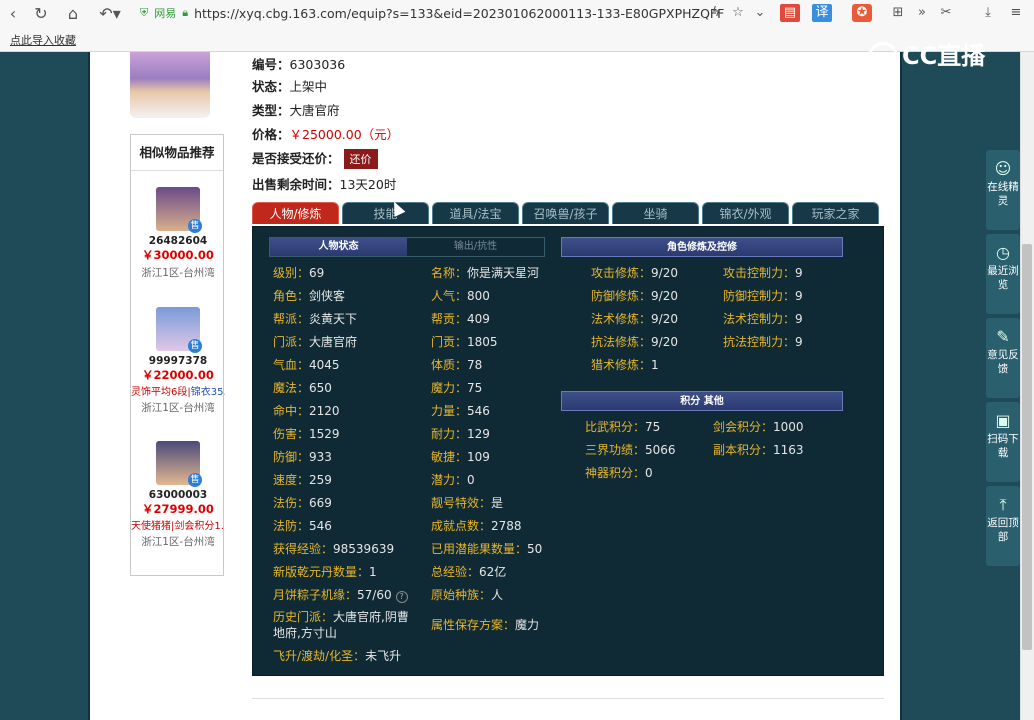  What do you see at coordinates (476, 526) in the screenshot?
I see `stat-row: 成就点数：2788` at bounding box center [476, 526].